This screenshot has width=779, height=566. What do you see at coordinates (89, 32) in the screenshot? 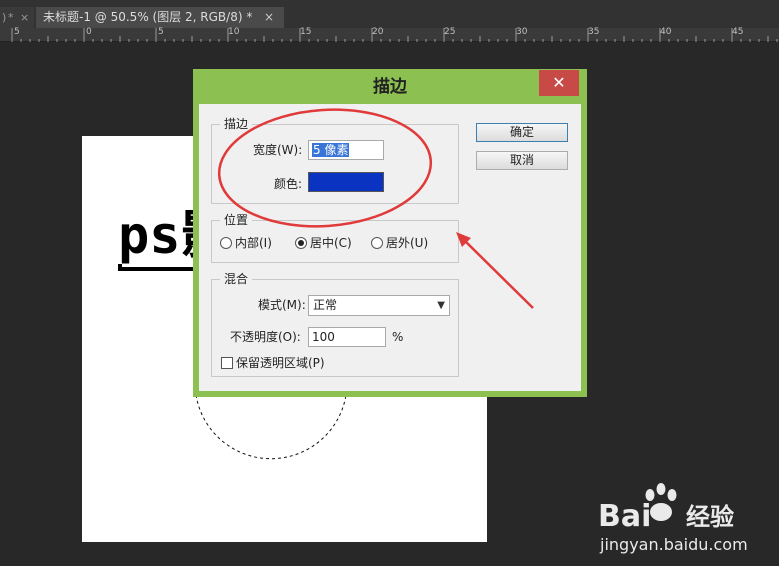
I see `ruler-label: 0` at bounding box center [89, 32].